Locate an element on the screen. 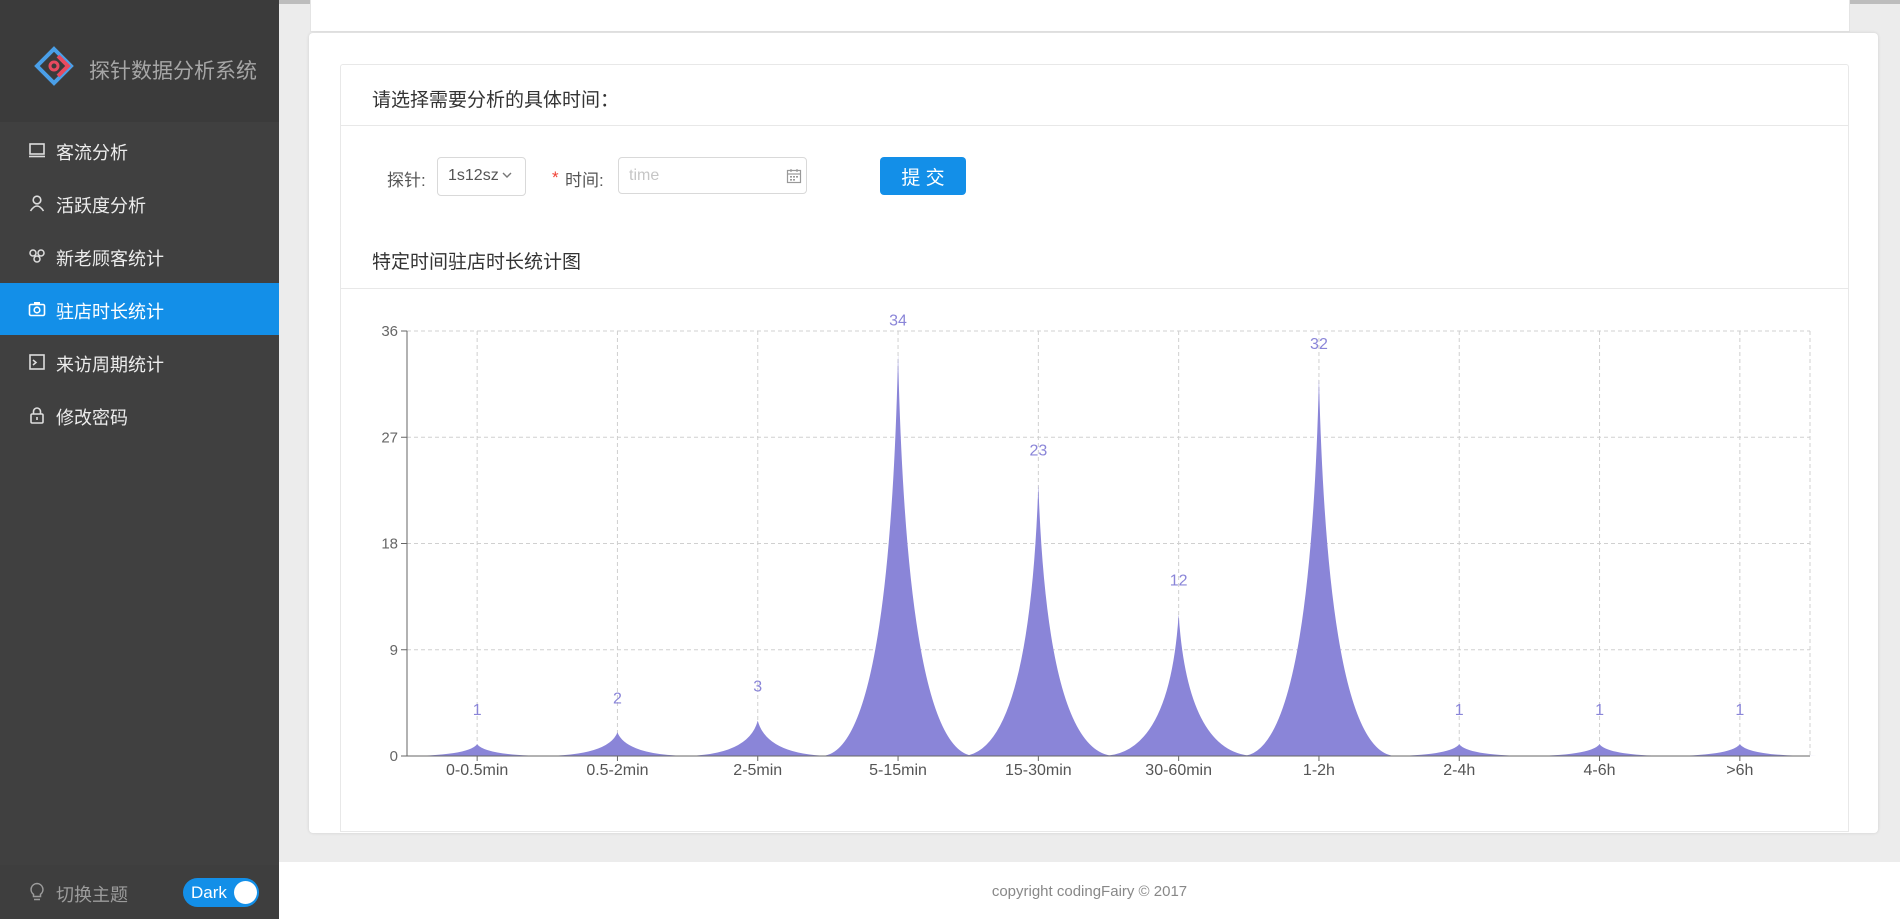  code-icon is located at coordinates (37, 362).